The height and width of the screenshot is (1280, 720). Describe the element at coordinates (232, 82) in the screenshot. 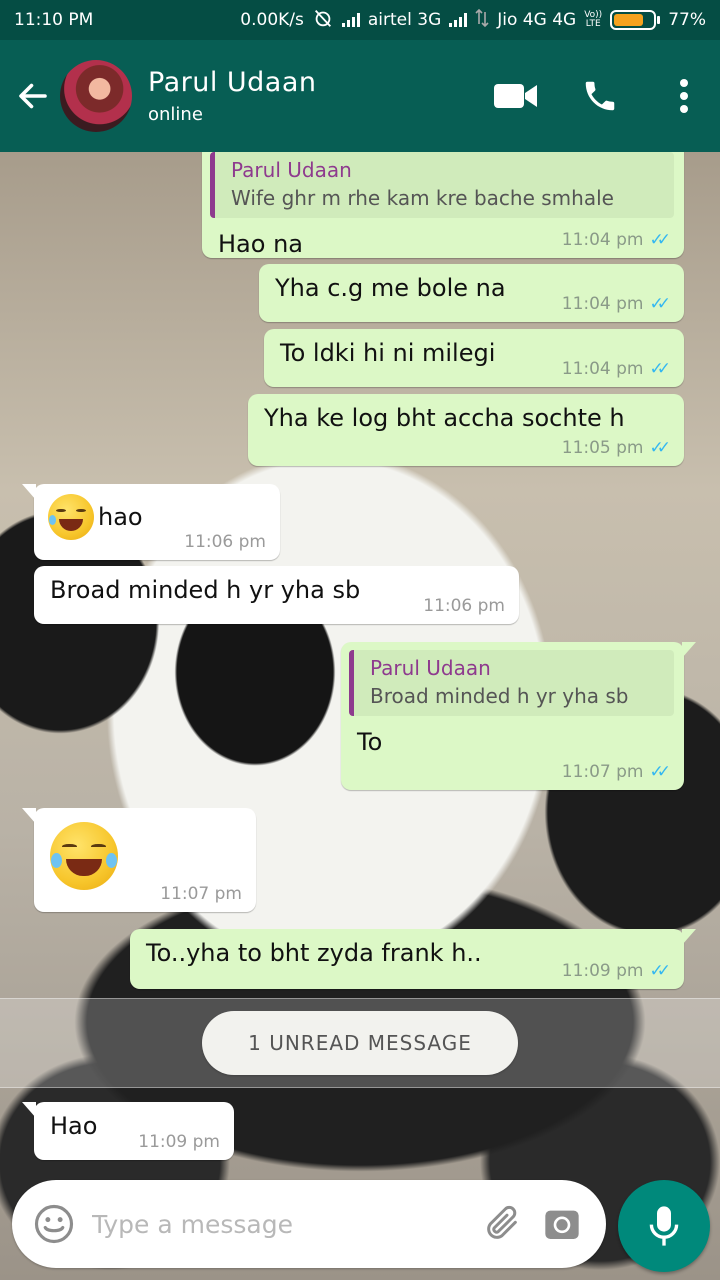

I see `contact-name: Parul Udaan` at that location.